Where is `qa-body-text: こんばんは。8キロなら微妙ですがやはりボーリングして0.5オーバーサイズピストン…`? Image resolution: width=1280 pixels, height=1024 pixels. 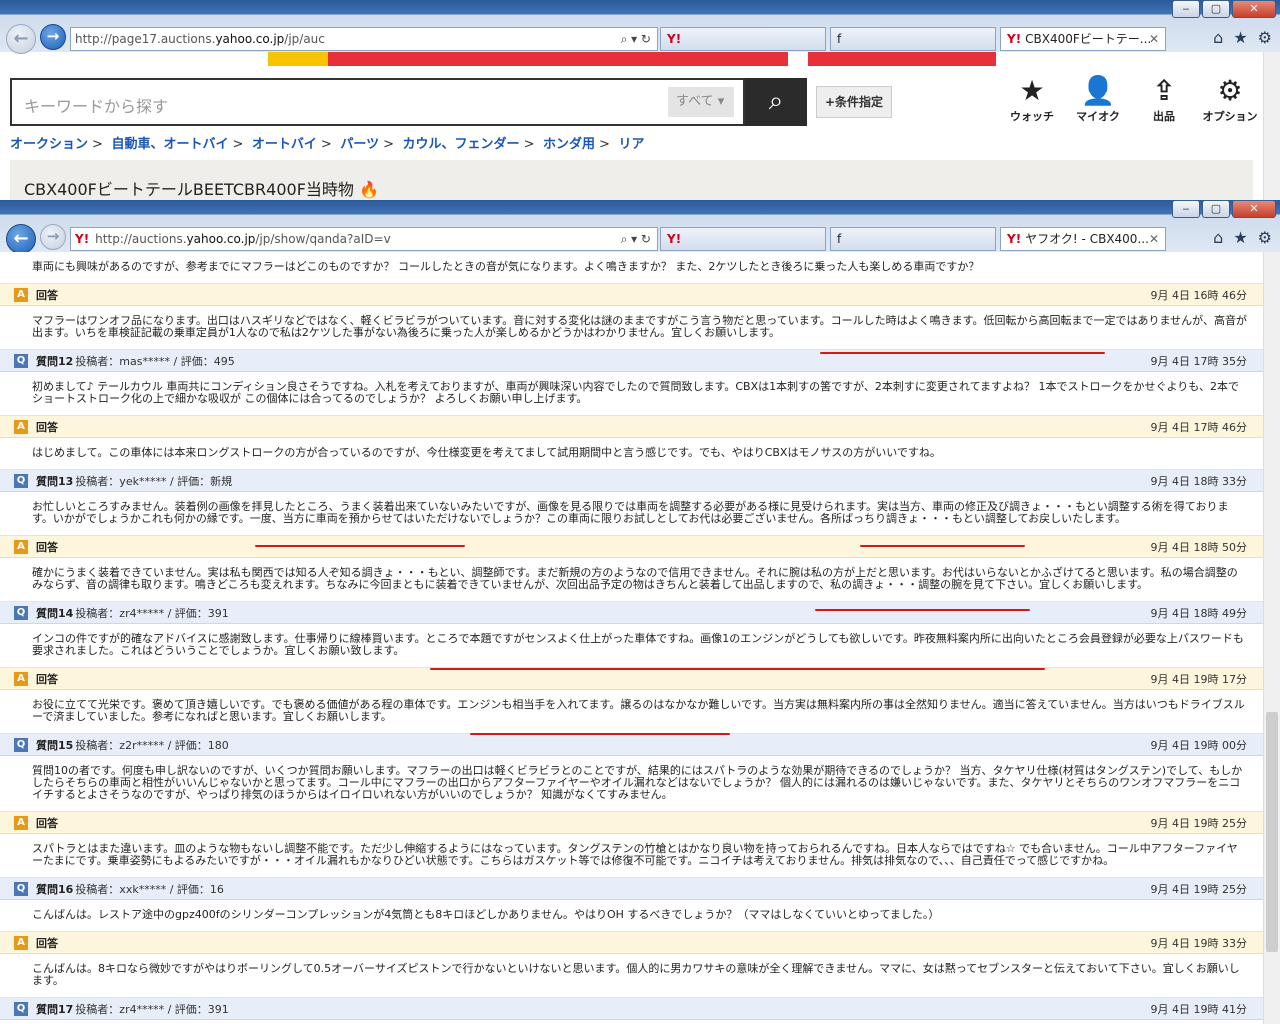
qa-body-text: こんばんは。8キロなら微妙ですがやはりボーリングして0.5オーバーサイズピストン… is located at coordinates (631, 976).